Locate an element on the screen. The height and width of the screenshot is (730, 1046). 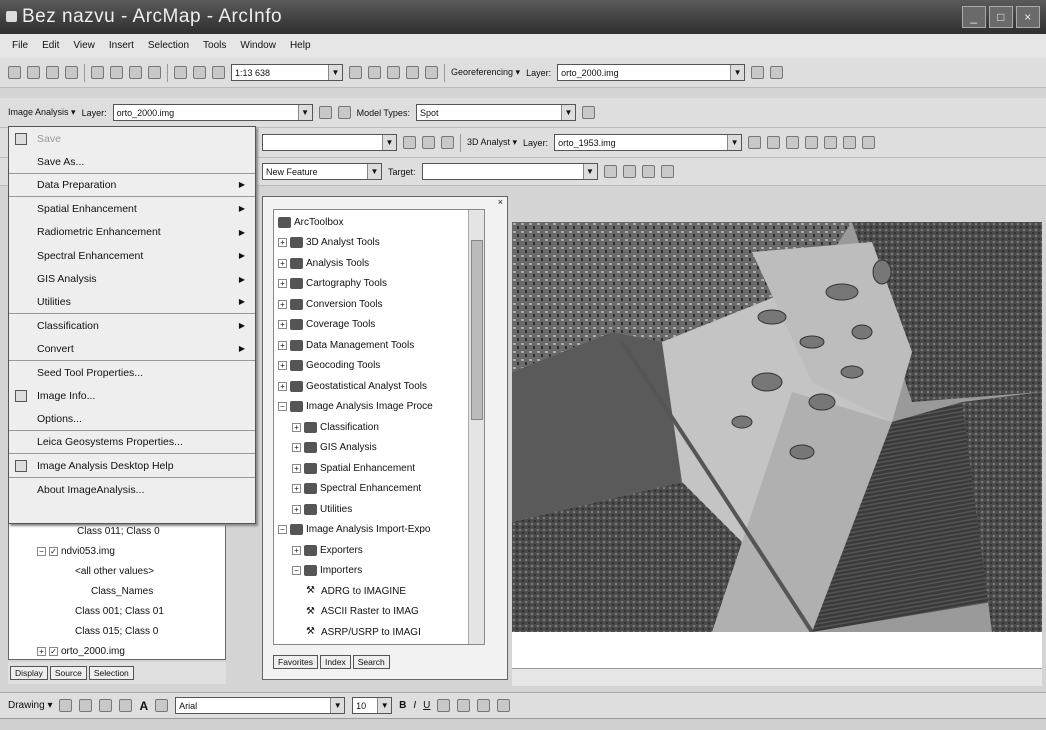
toolbox-item: + Coverage Tools is located at coordinates (381, 325).